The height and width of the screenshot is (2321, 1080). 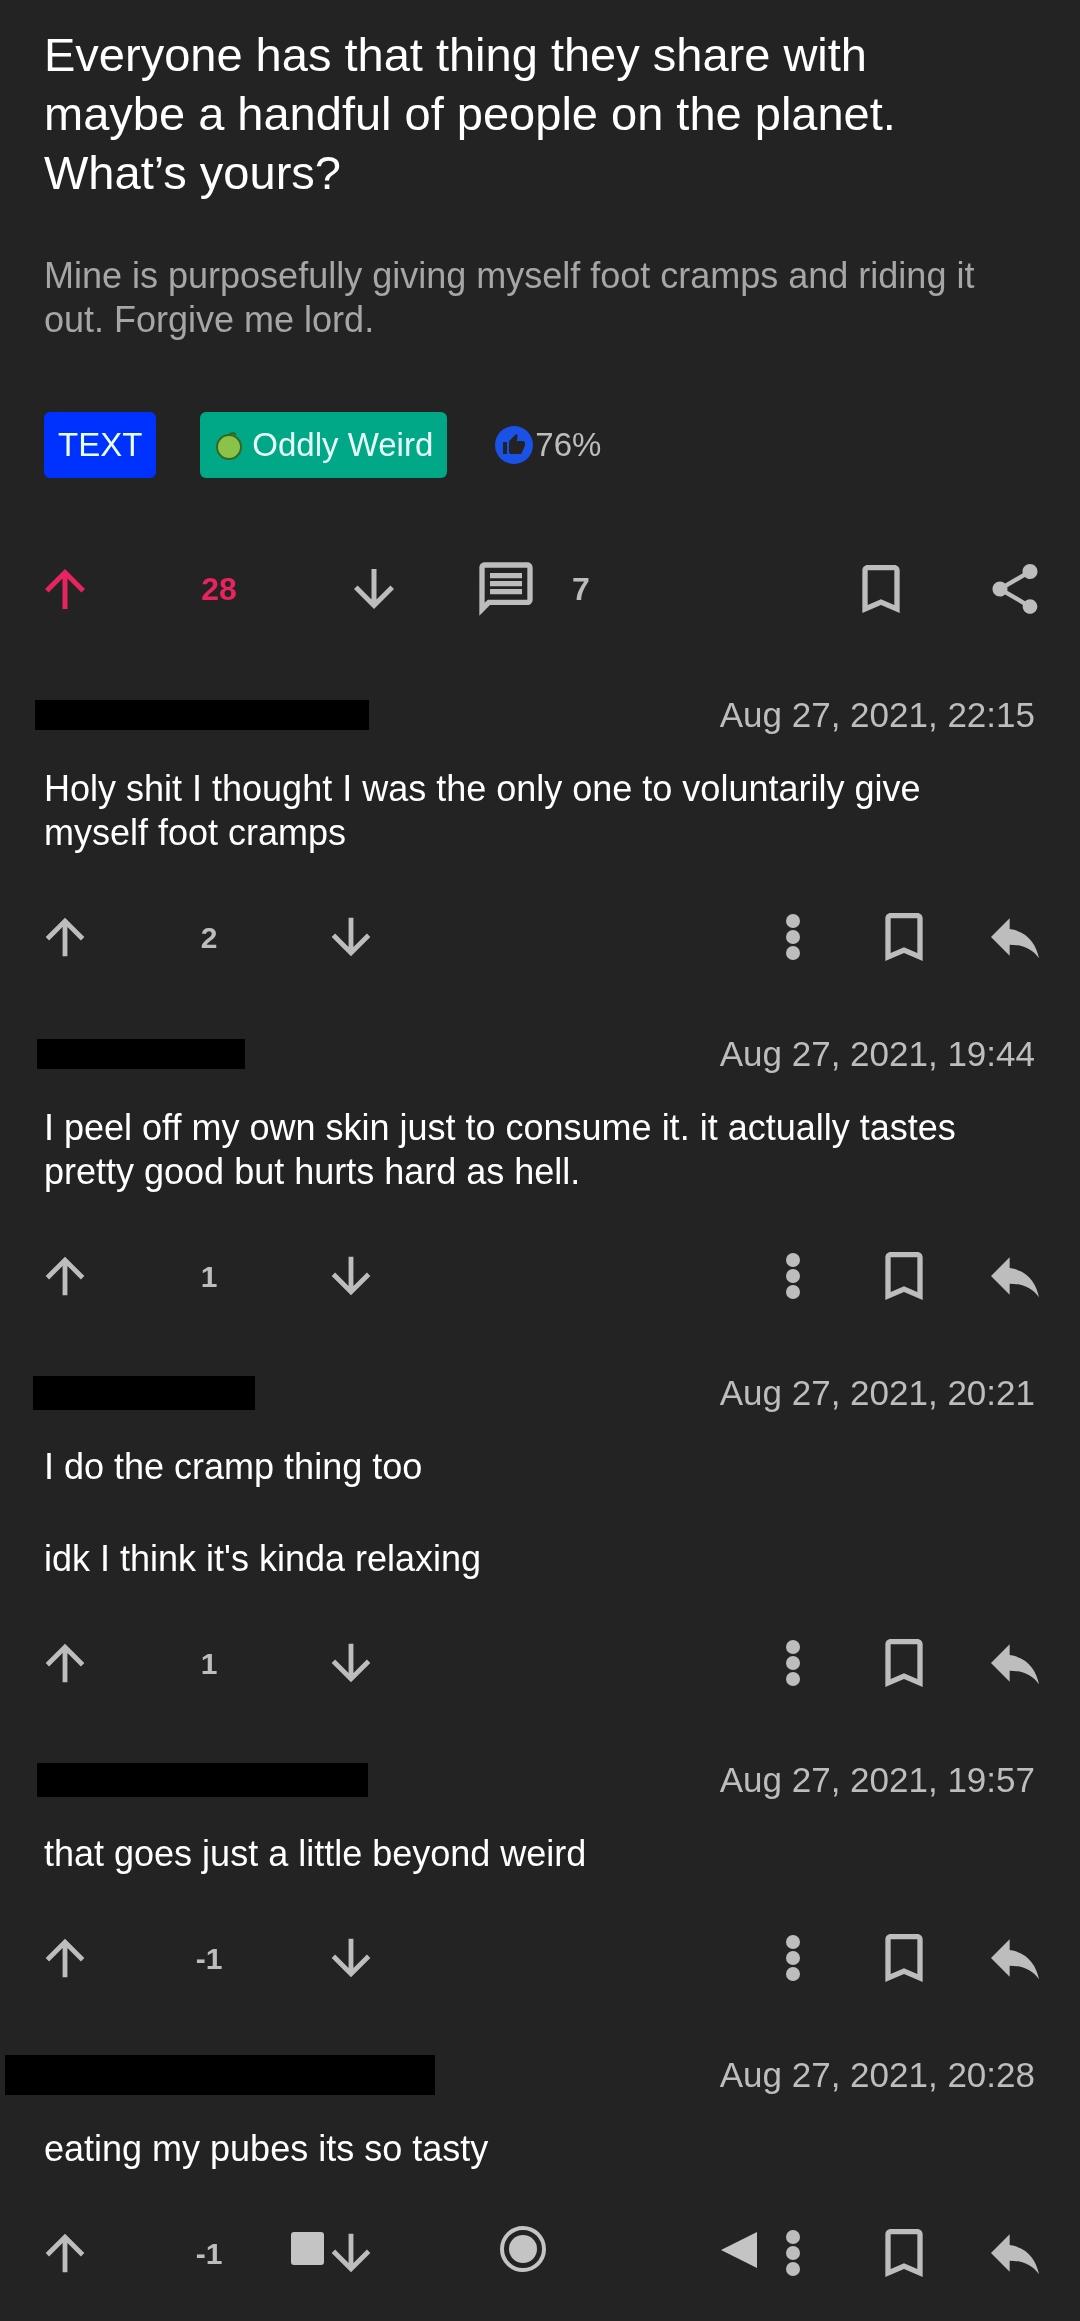 I want to click on comment-text: that goes just a little beyond weird, so click(x=316, y=1854).